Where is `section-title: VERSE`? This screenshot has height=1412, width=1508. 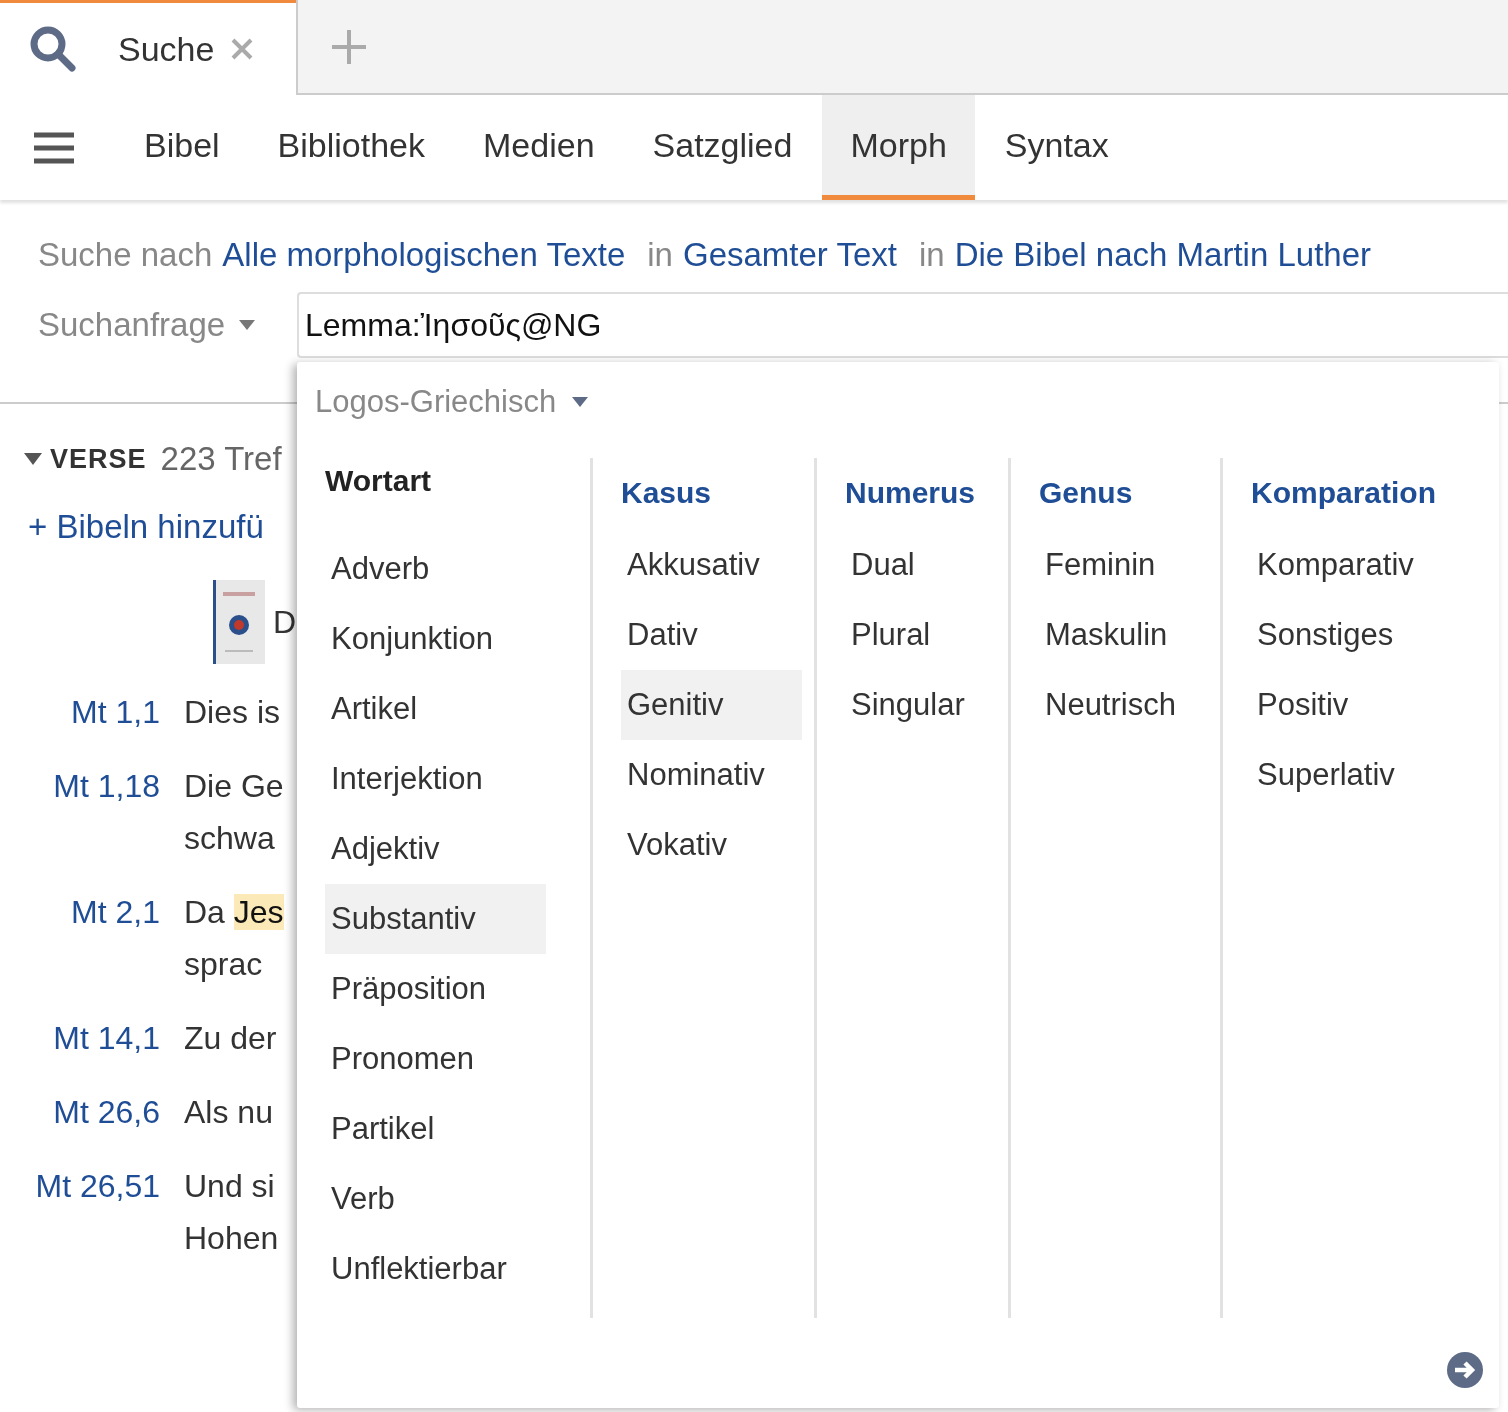
section-title: VERSE is located at coordinates (98, 459).